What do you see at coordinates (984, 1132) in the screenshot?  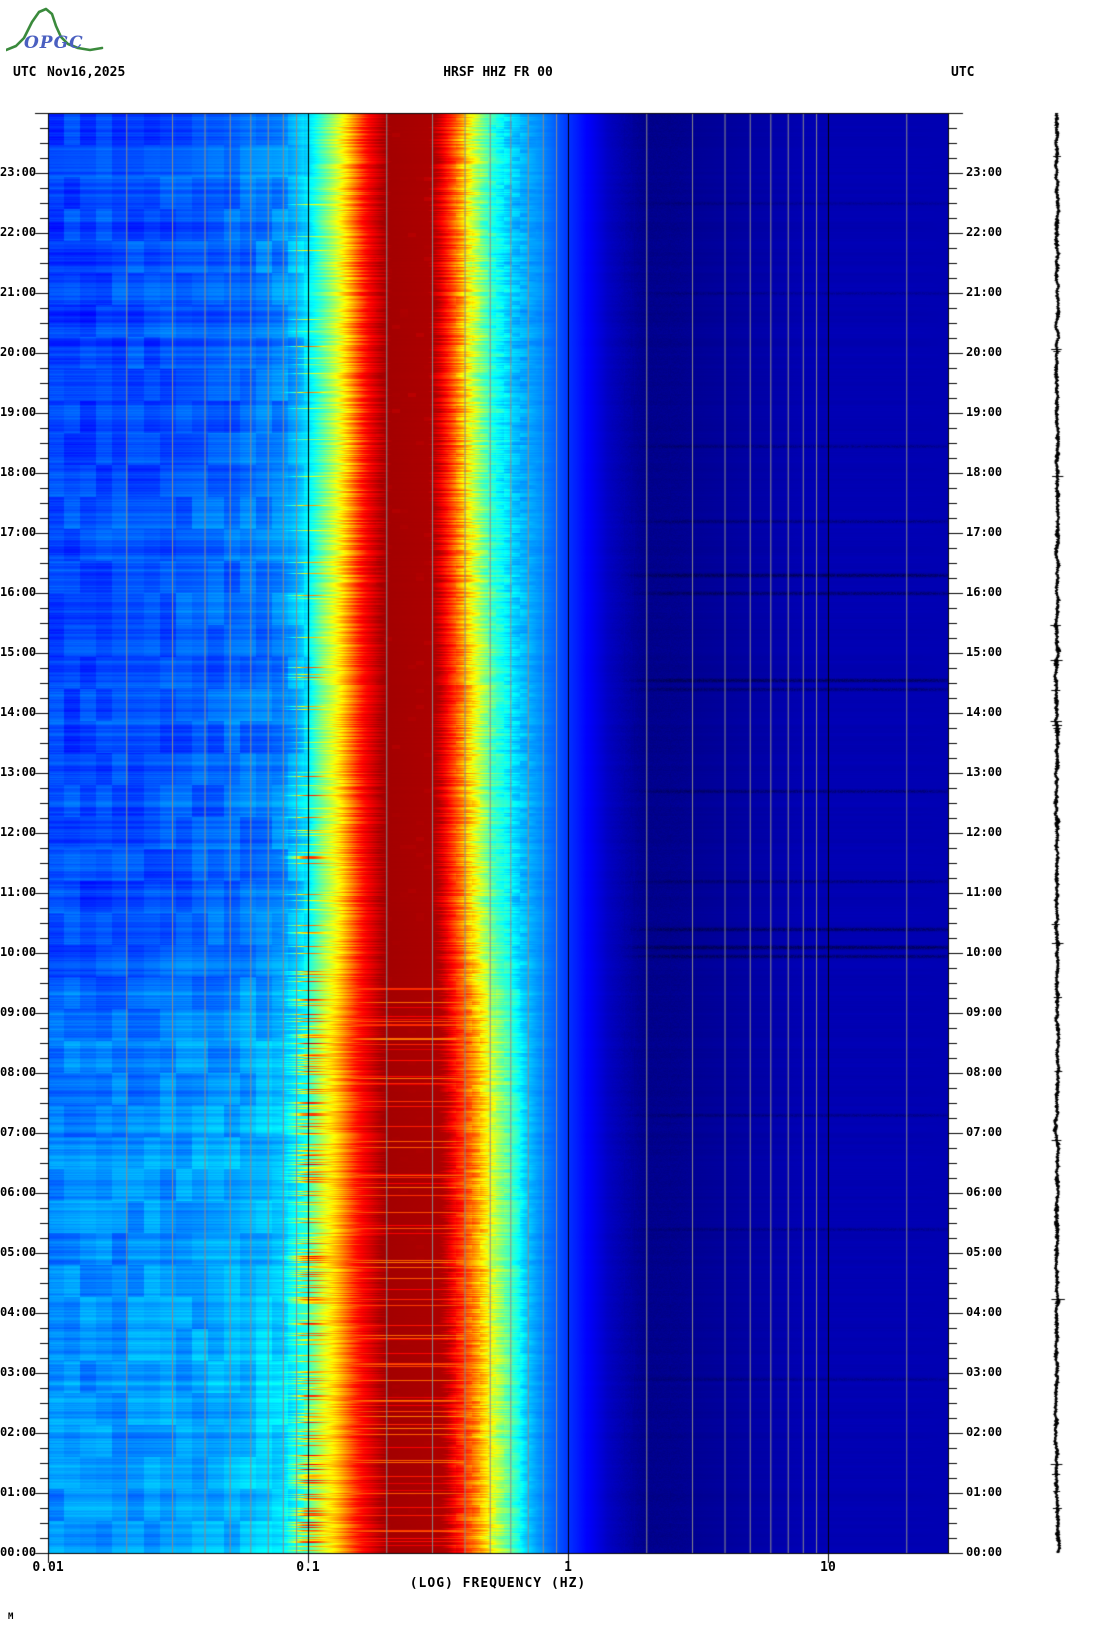 I see `time-label-right: 07:00` at bounding box center [984, 1132].